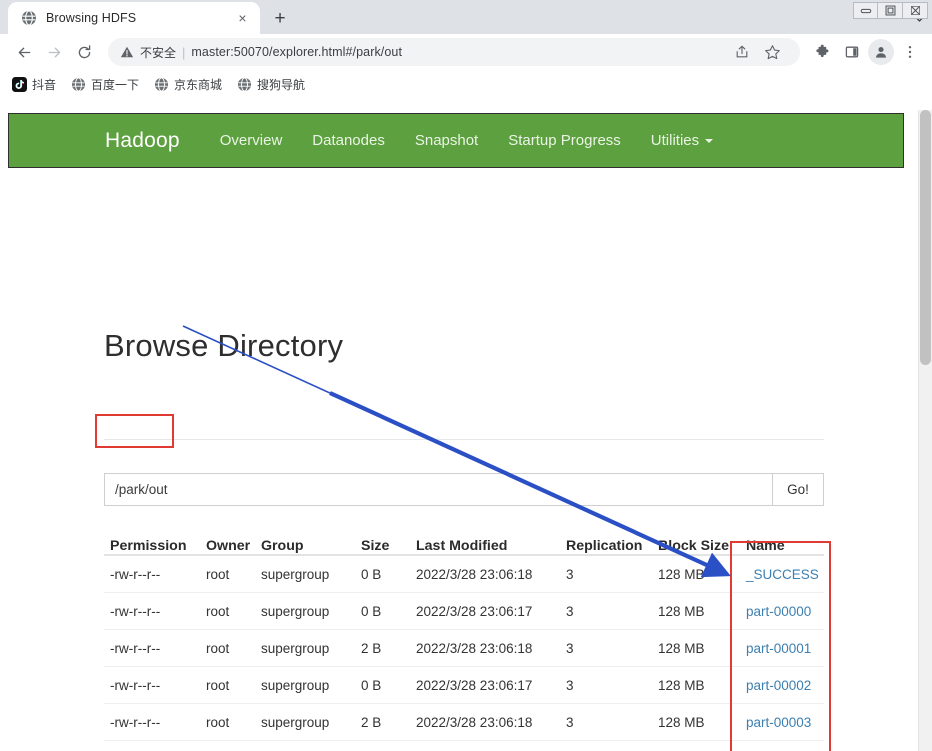  I want to click on cell-name: part-00003, so click(782, 722).